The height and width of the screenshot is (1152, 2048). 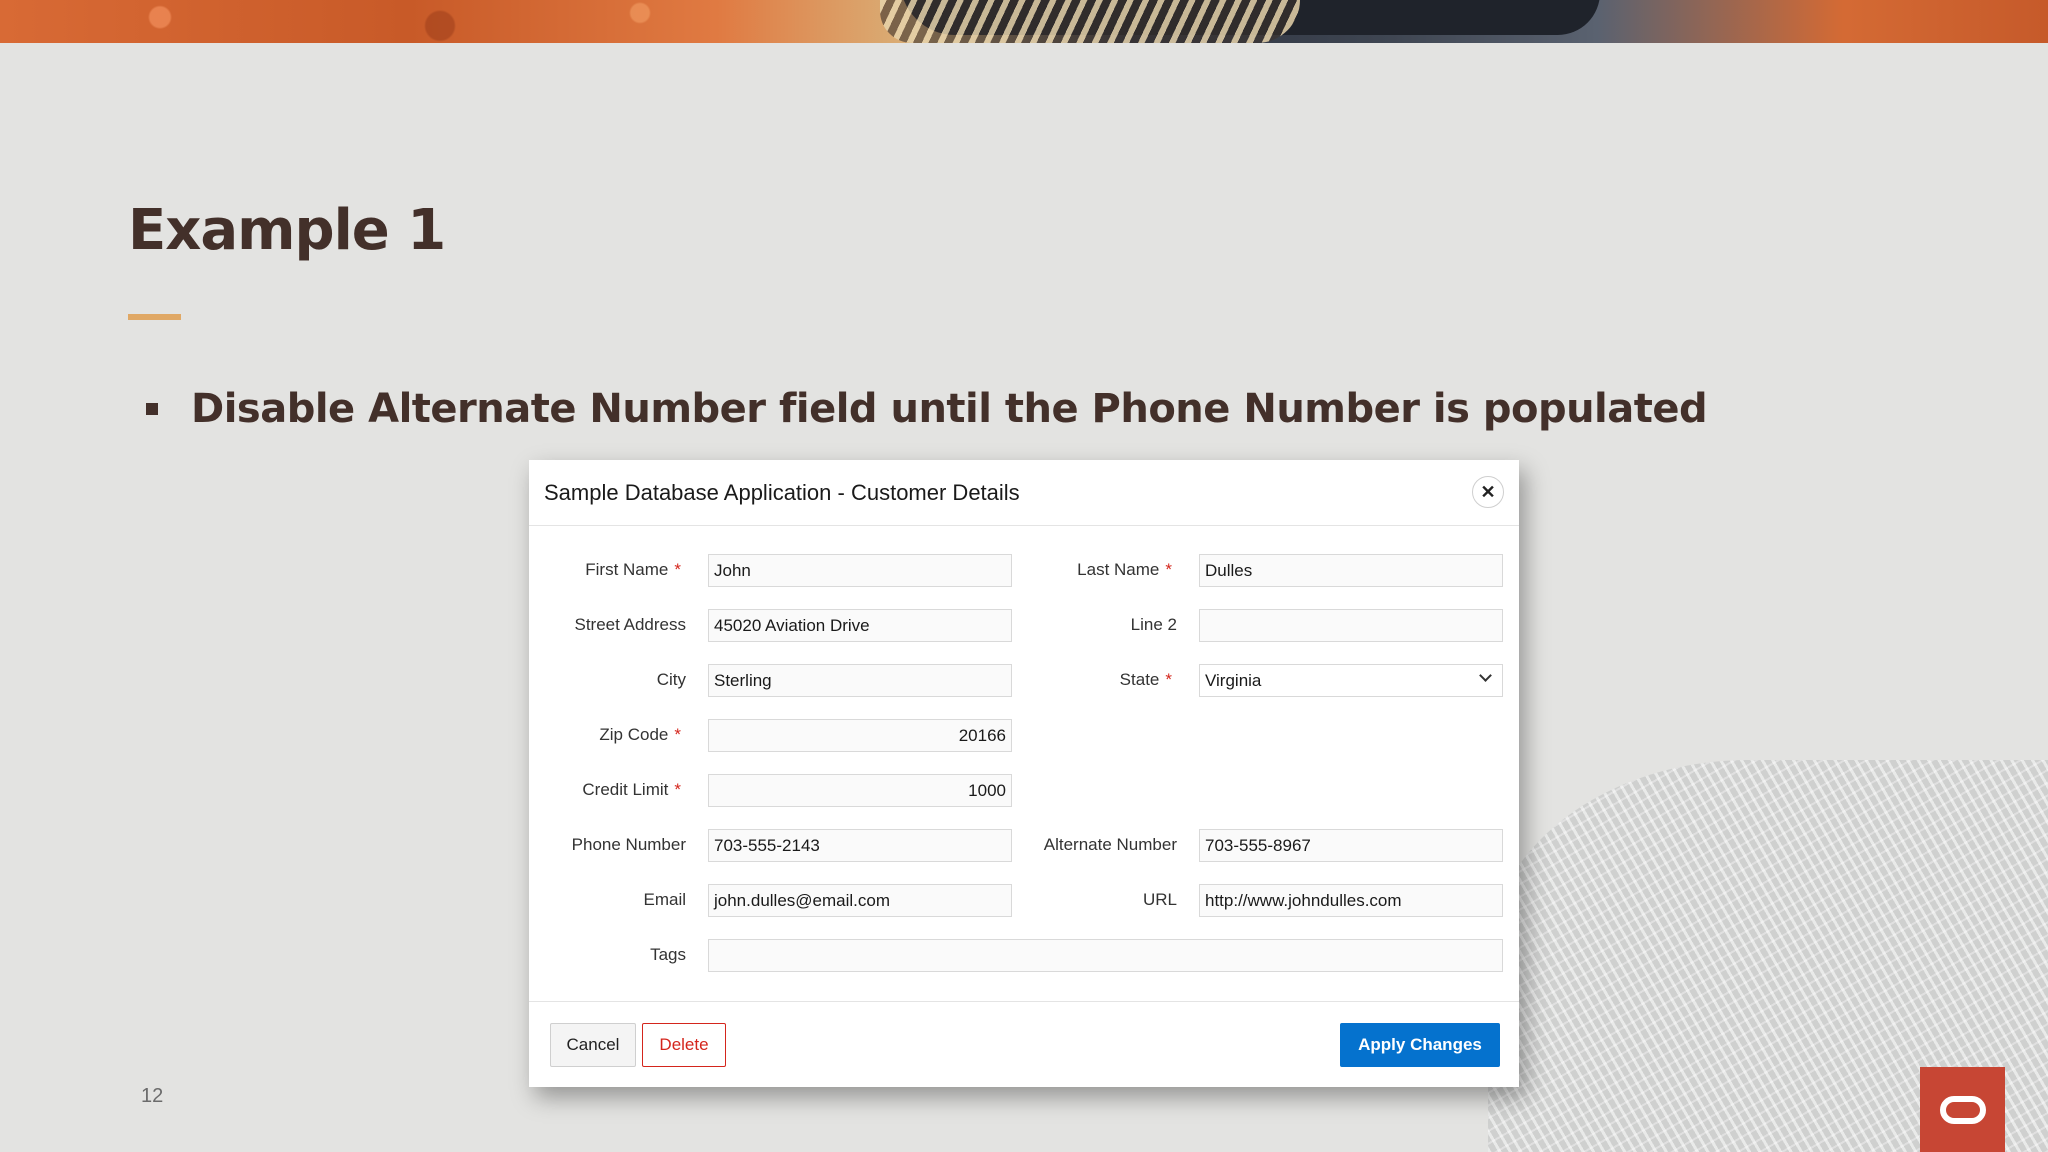 What do you see at coordinates (1105, 955) in the screenshot?
I see `tags-field` at bounding box center [1105, 955].